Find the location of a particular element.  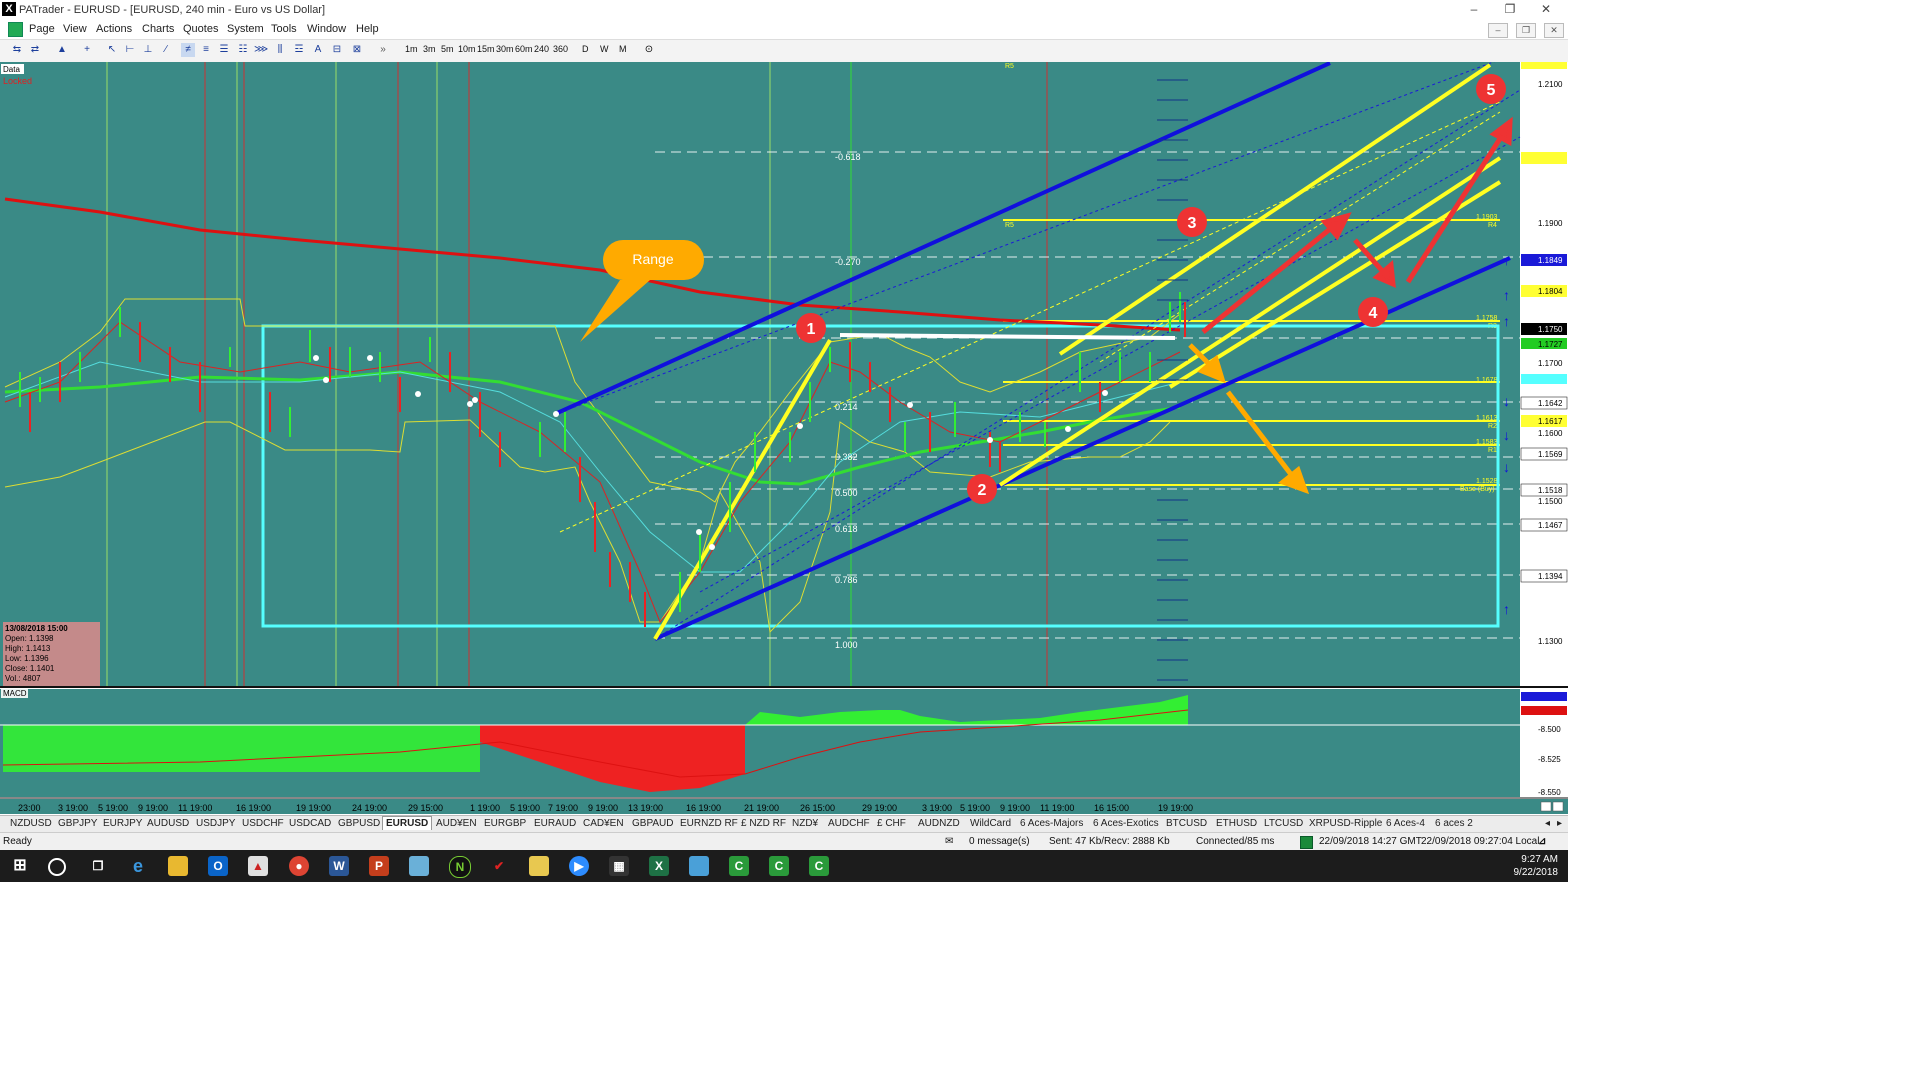

taskbar-clock: 9:27 AM 9/22/2018 is located at coordinates (1536, 866).